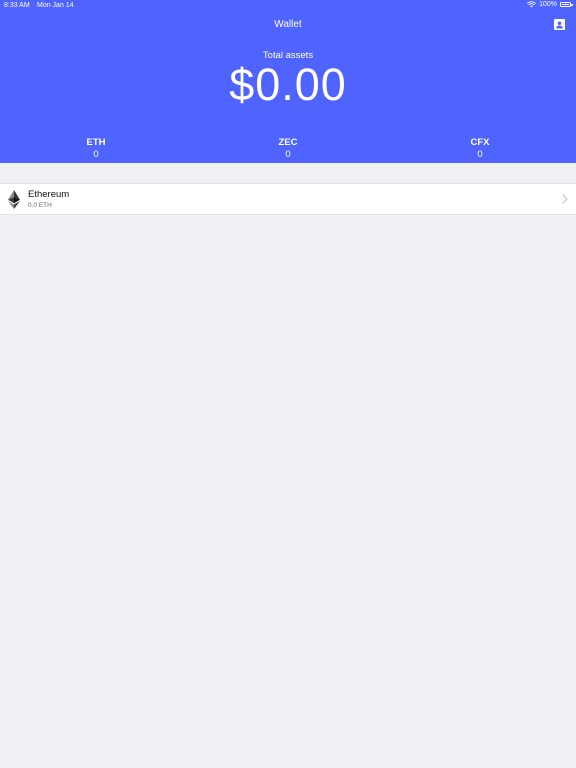  I want to click on ethereum-logo-icon, so click(14, 199).